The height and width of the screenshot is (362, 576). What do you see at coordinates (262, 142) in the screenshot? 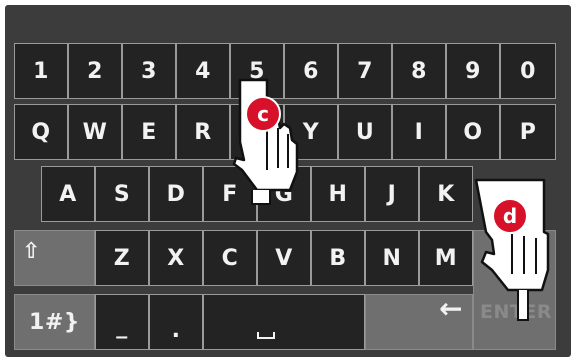
I see `pointer-c-hand-icon: c` at bounding box center [262, 142].